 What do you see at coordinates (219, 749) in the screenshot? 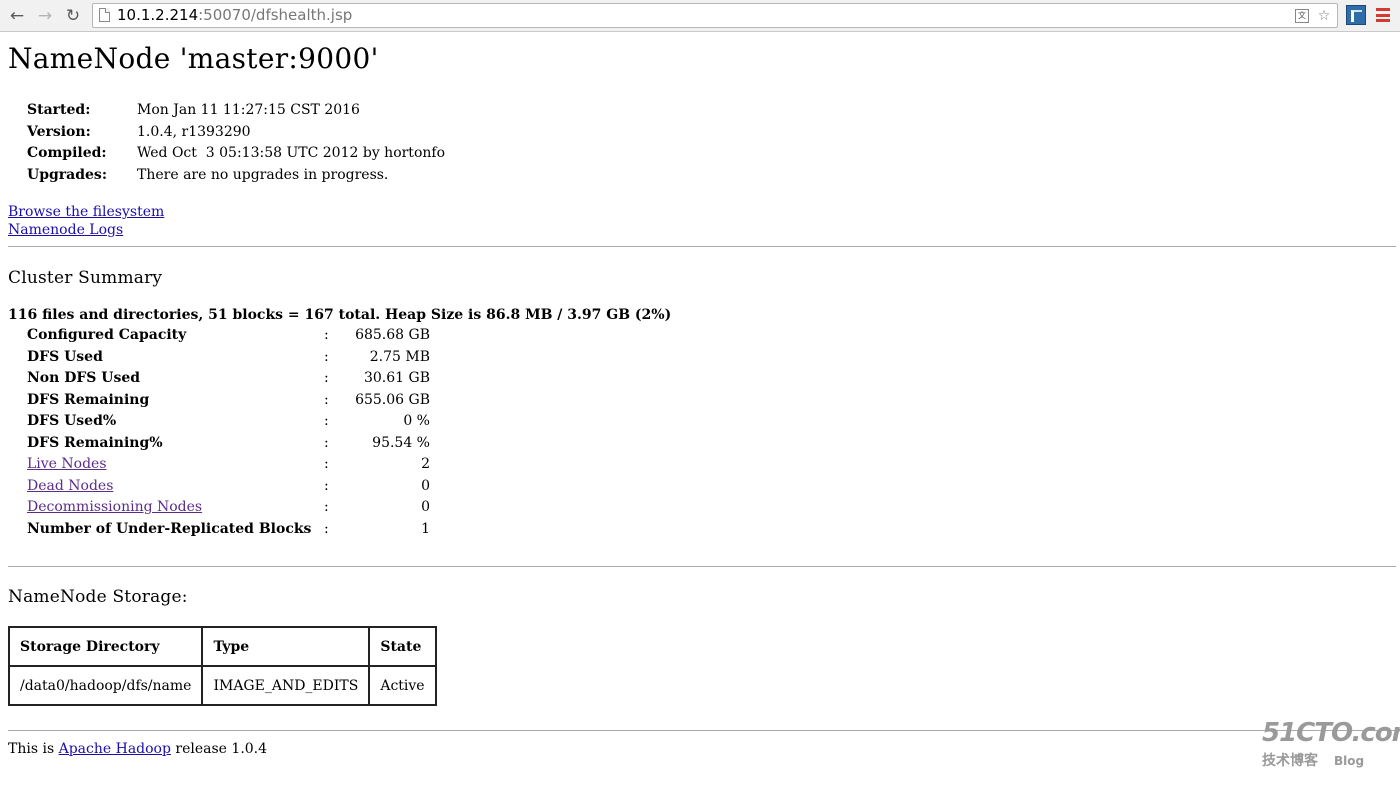
I see `footer-suffix: release 1.0.4` at bounding box center [219, 749].